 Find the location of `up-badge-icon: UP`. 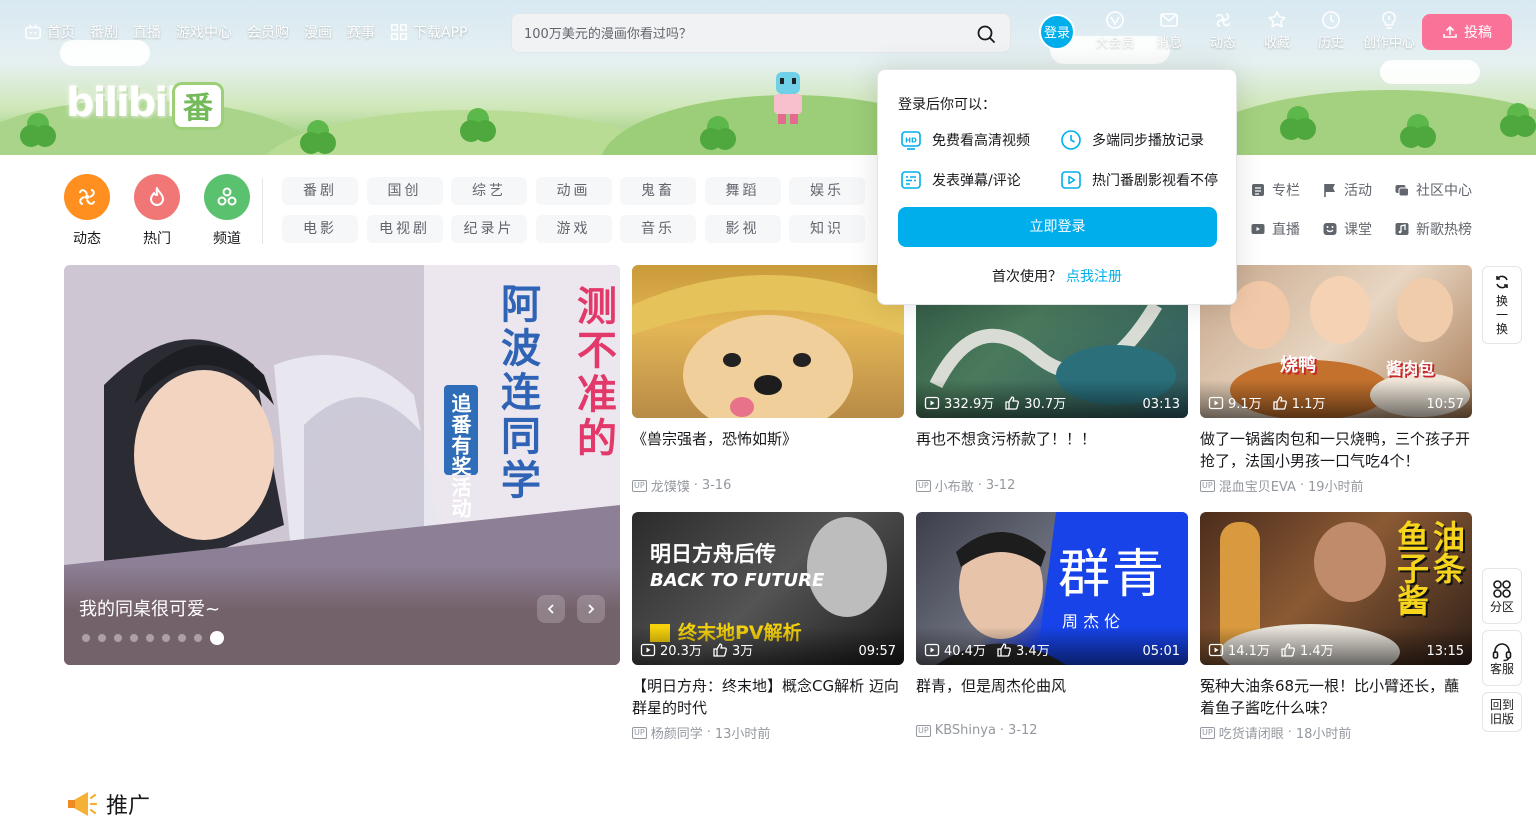

up-badge-icon: UP is located at coordinates (923, 730).